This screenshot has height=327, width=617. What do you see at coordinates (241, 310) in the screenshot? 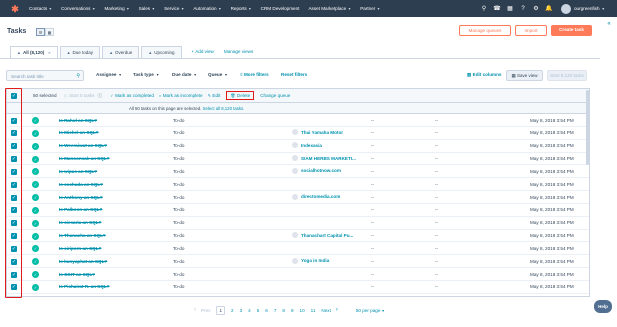
I see `page-number: 3` at bounding box center [241, 310].